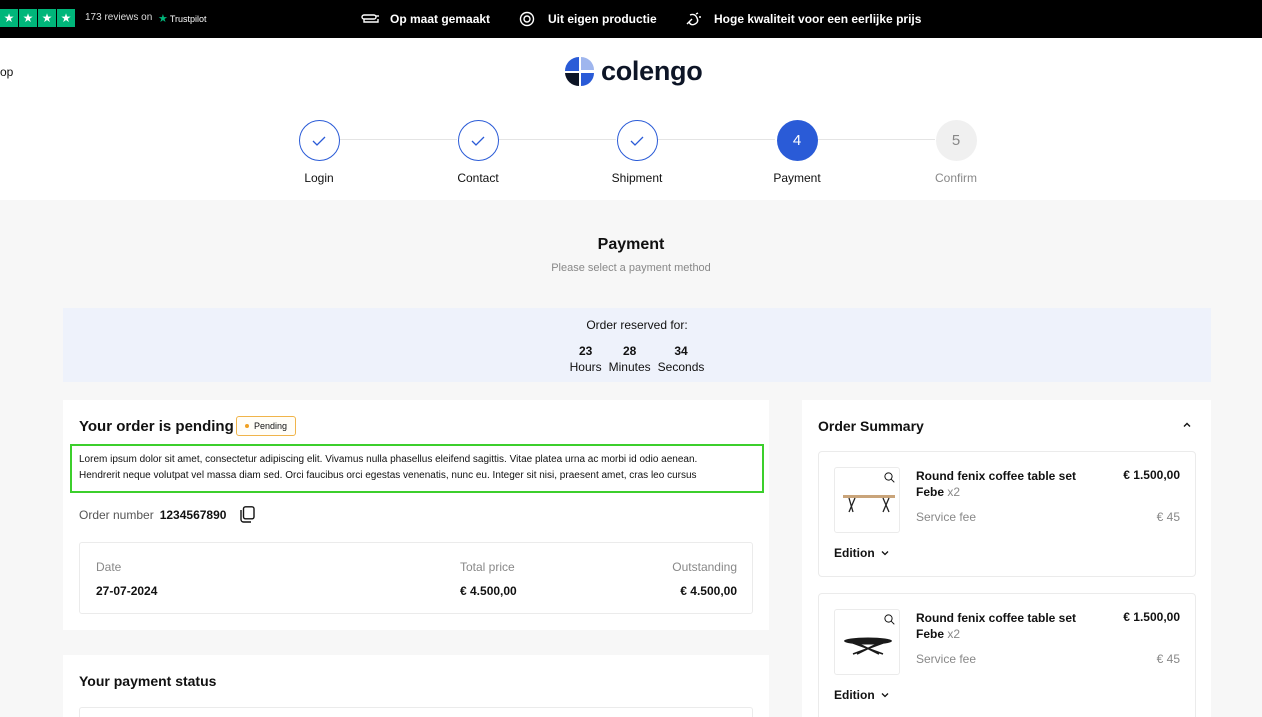 The height and width of the screenshot is (717, 1262). I want to click on timer-unit: Minutes, so click(629, 367).